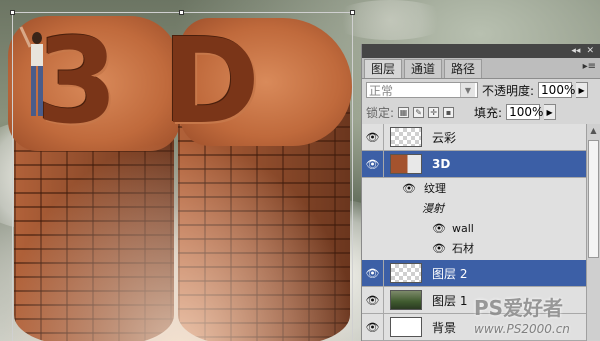 This screenshot has height=341, width=600. I want to click on layer-name: 云彩, so click(444, 137).